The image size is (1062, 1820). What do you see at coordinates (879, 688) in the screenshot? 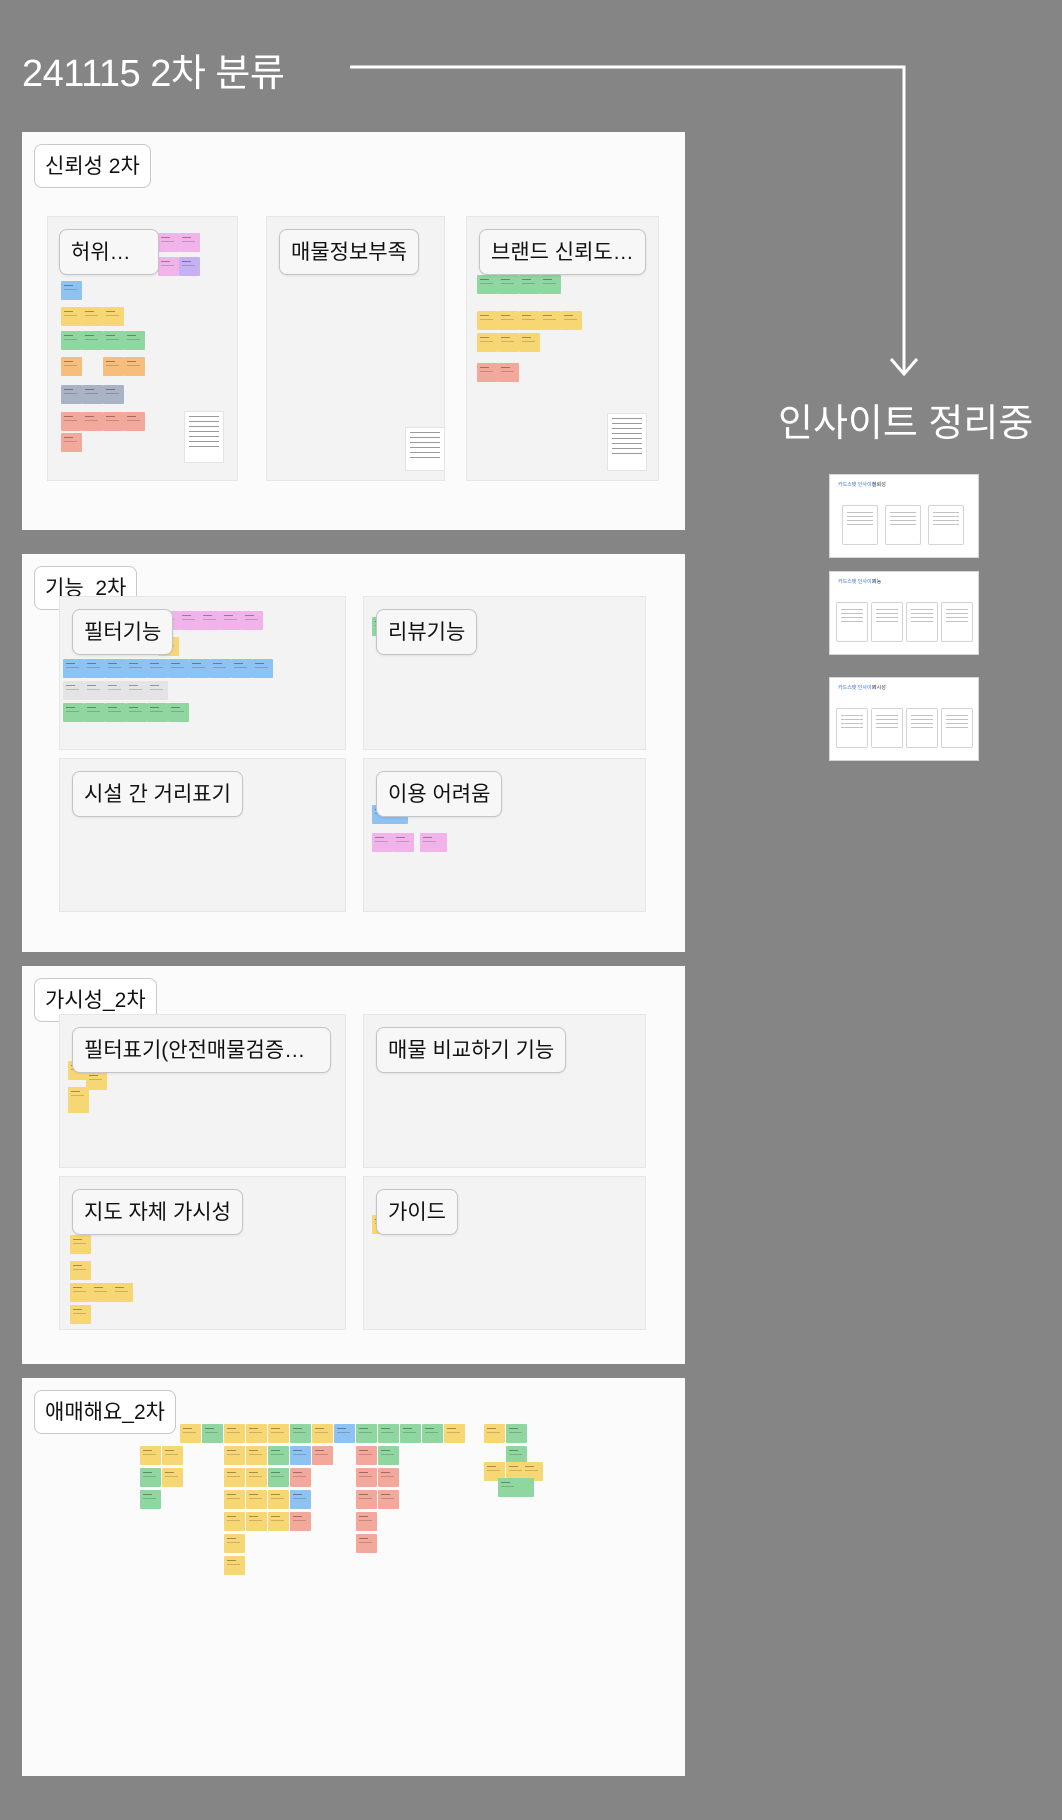
I see `thumbnail-subtitle: 가시성` at bounding box center [879, 688].